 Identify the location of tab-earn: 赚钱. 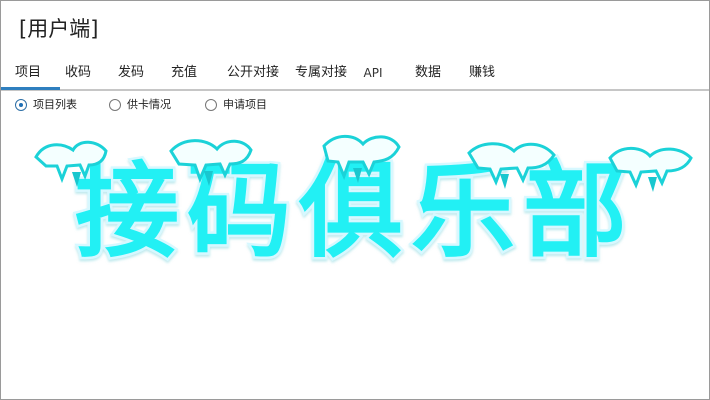
(482, 73).